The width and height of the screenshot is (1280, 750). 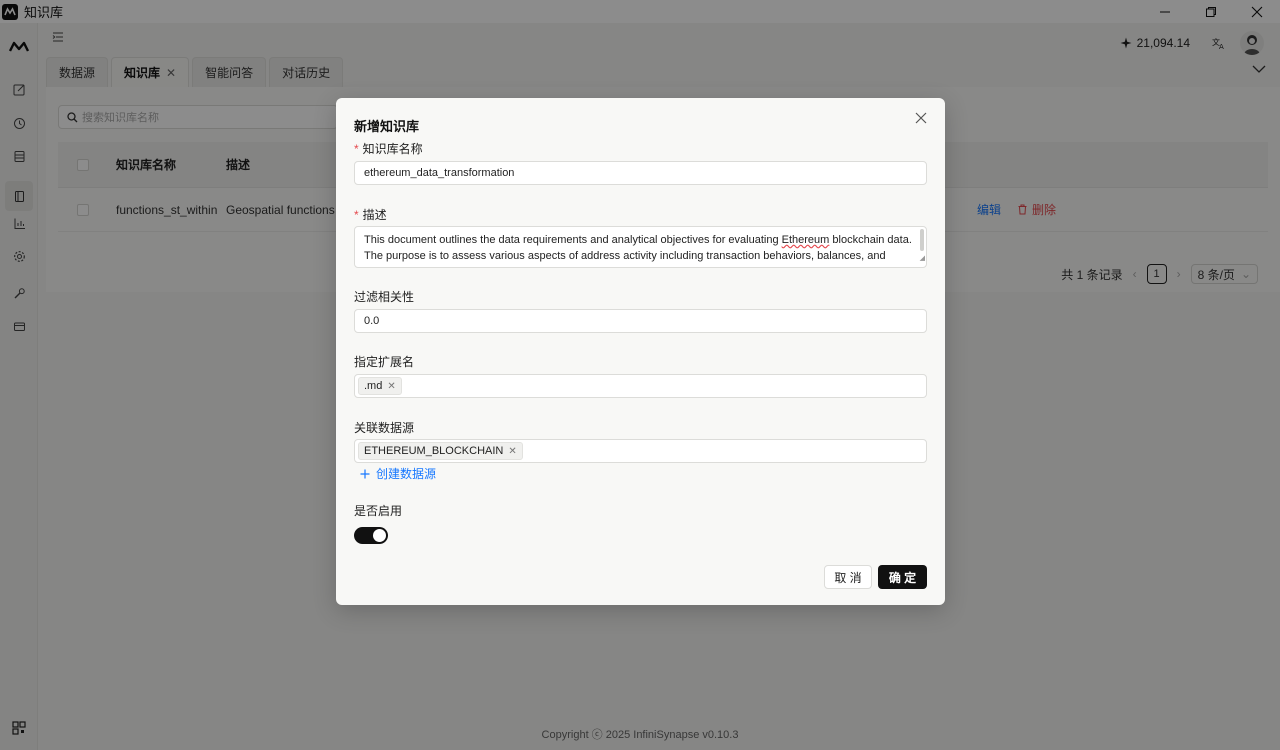 What do you see at coordinates (398, 473) in the screenshot?
I see `create-datasource-link: 创建数据源` at bounding box center [398, 473].